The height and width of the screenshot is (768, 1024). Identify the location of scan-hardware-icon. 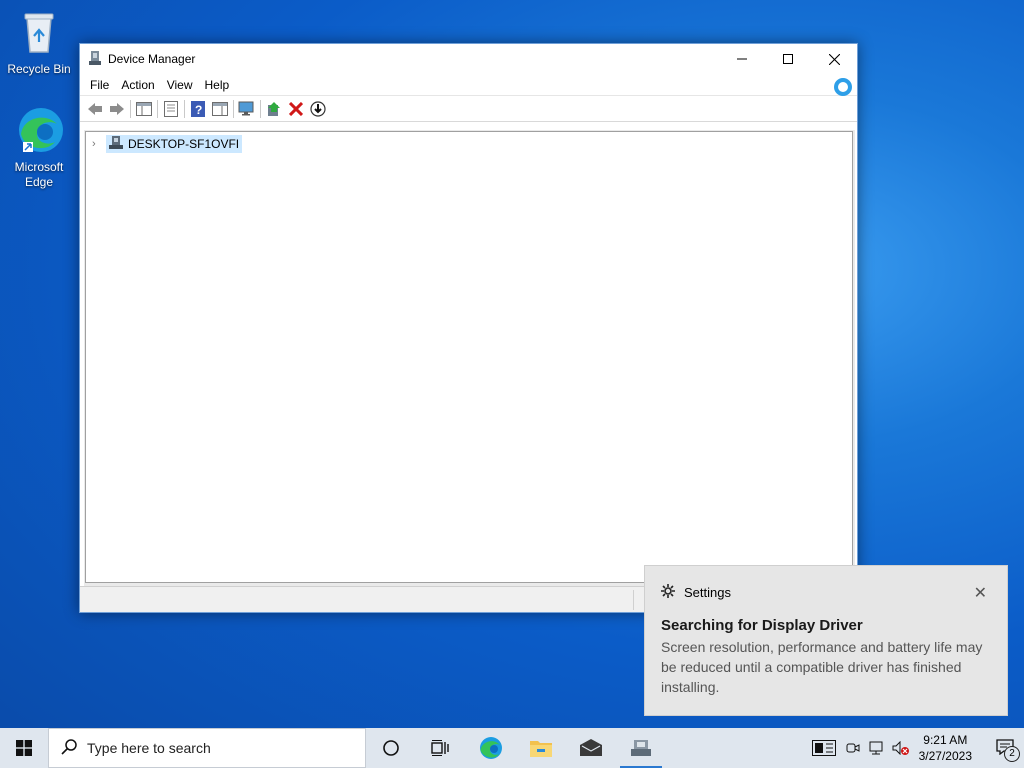
(247, 109).